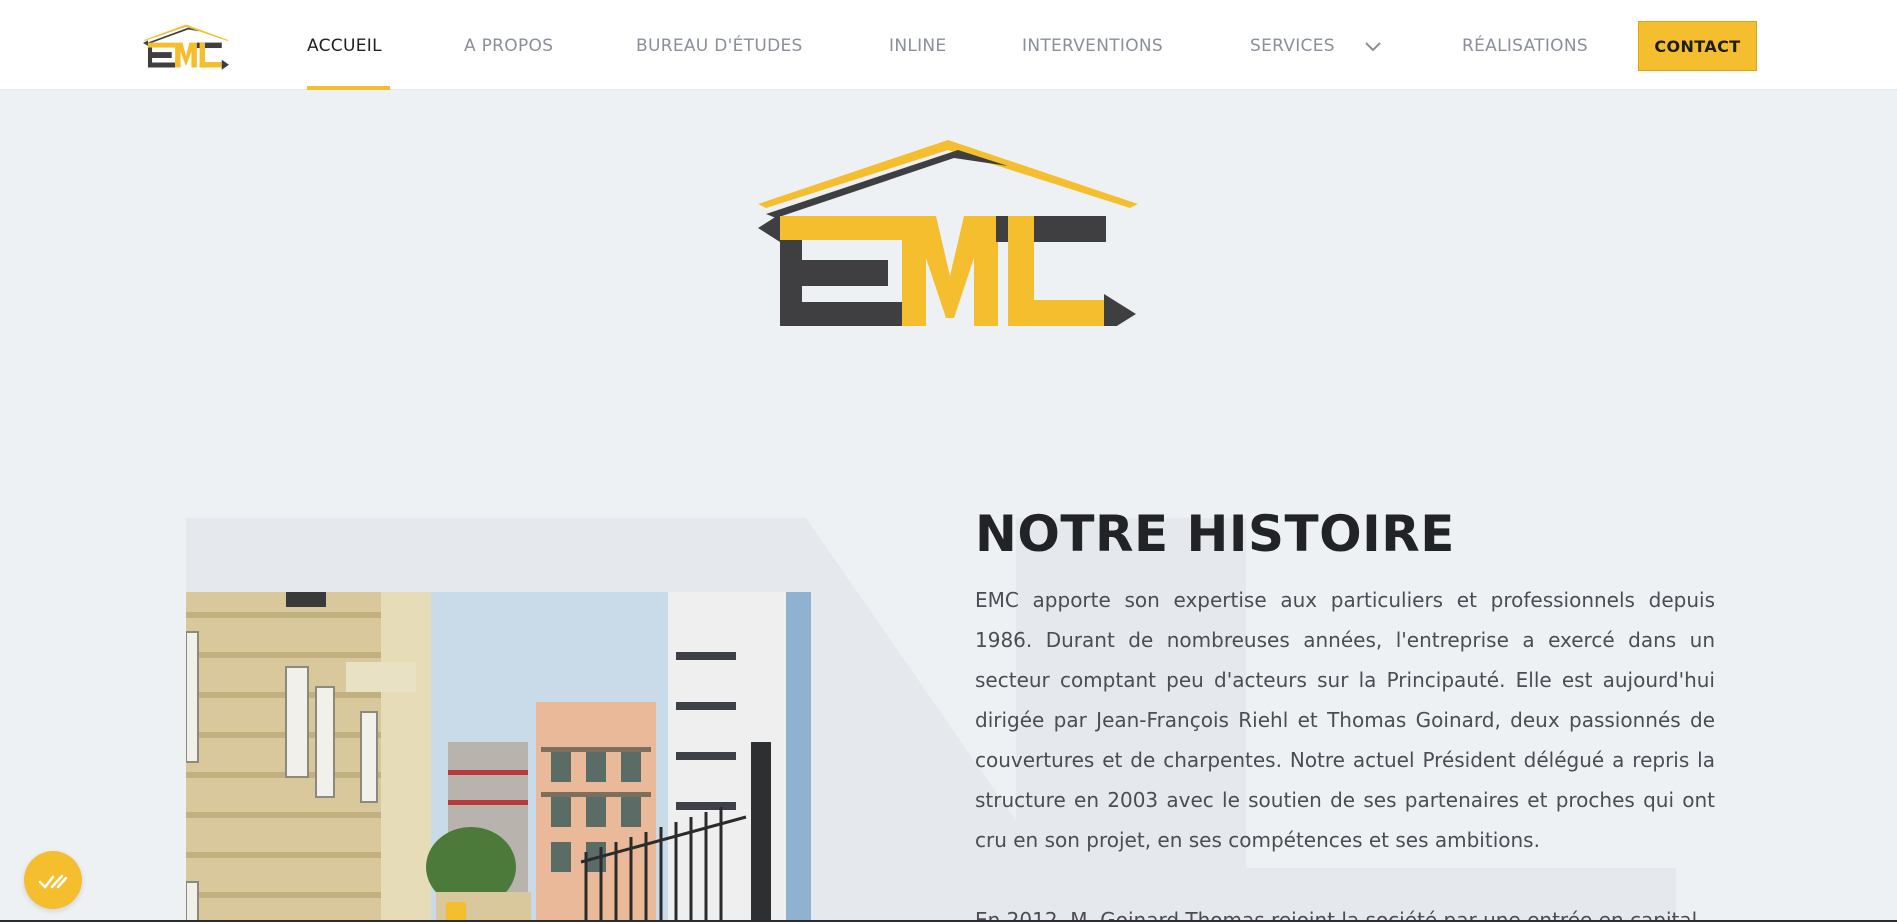 The image size is (1897, 922). What do you see at coordinates (719, 46) in the screenshot?
I see `nav-item-bureau-etudes: BUREAU D'ÉTUDES` at bounding box center [719, 46].